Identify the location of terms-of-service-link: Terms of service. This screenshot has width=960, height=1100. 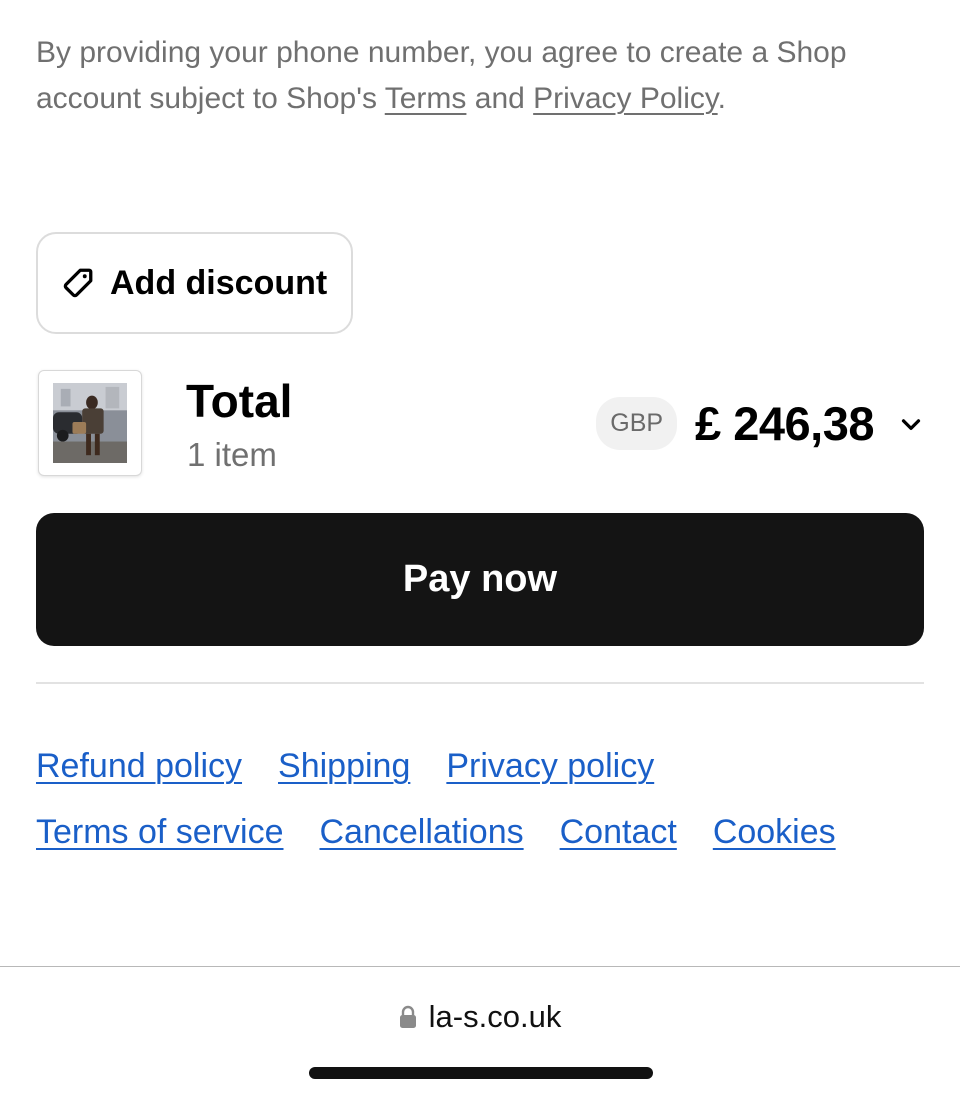
(160, 832).